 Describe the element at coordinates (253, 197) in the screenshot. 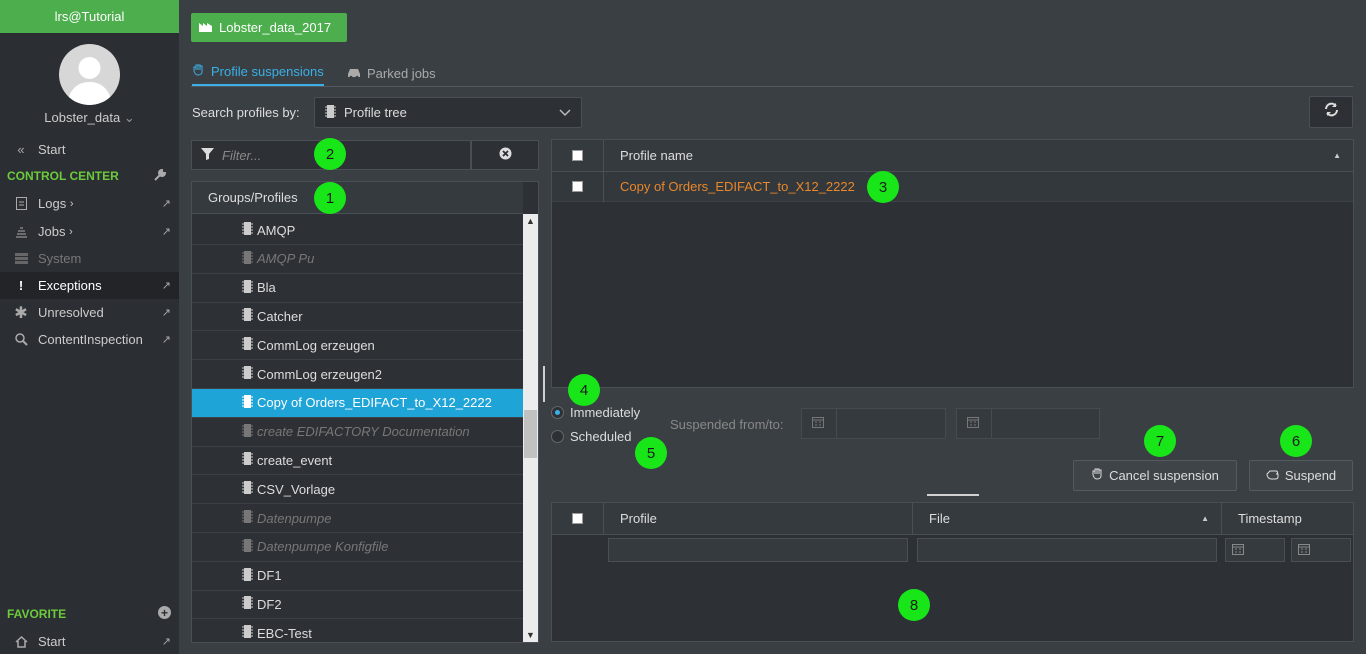

I see `tree-header-label: Groups/Profiles` at that location.